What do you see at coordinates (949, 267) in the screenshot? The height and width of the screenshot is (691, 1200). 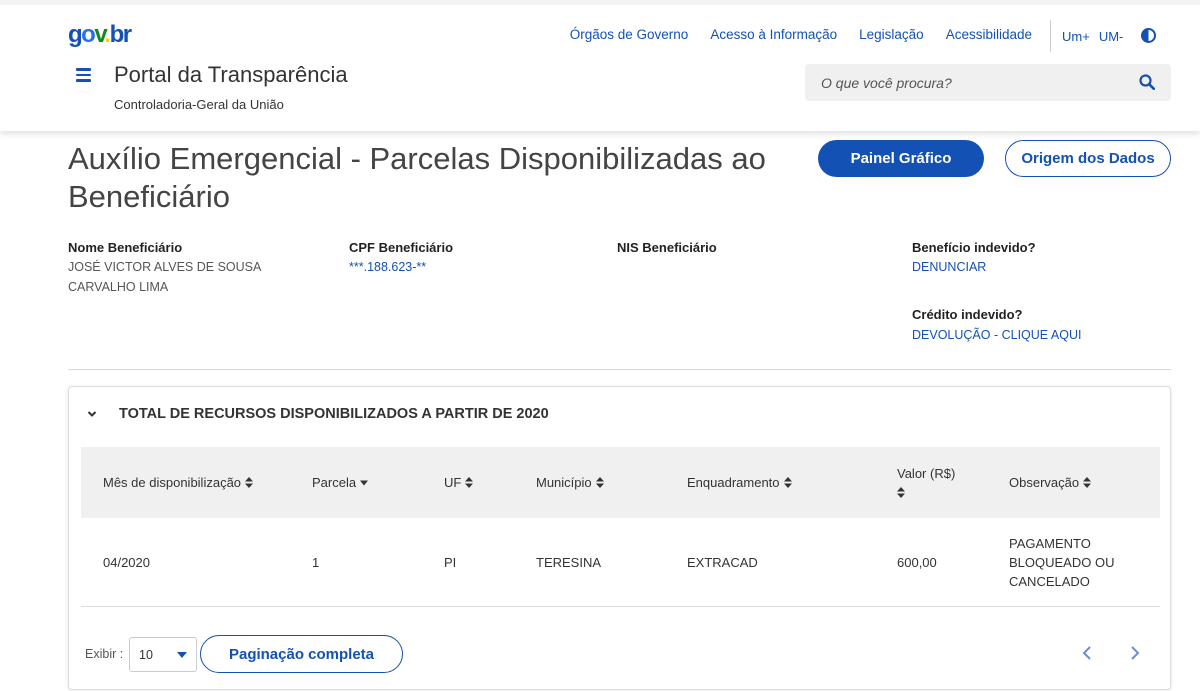 I see `denunciar-link: DENUNCIAR` at bounding box center [949, 267].